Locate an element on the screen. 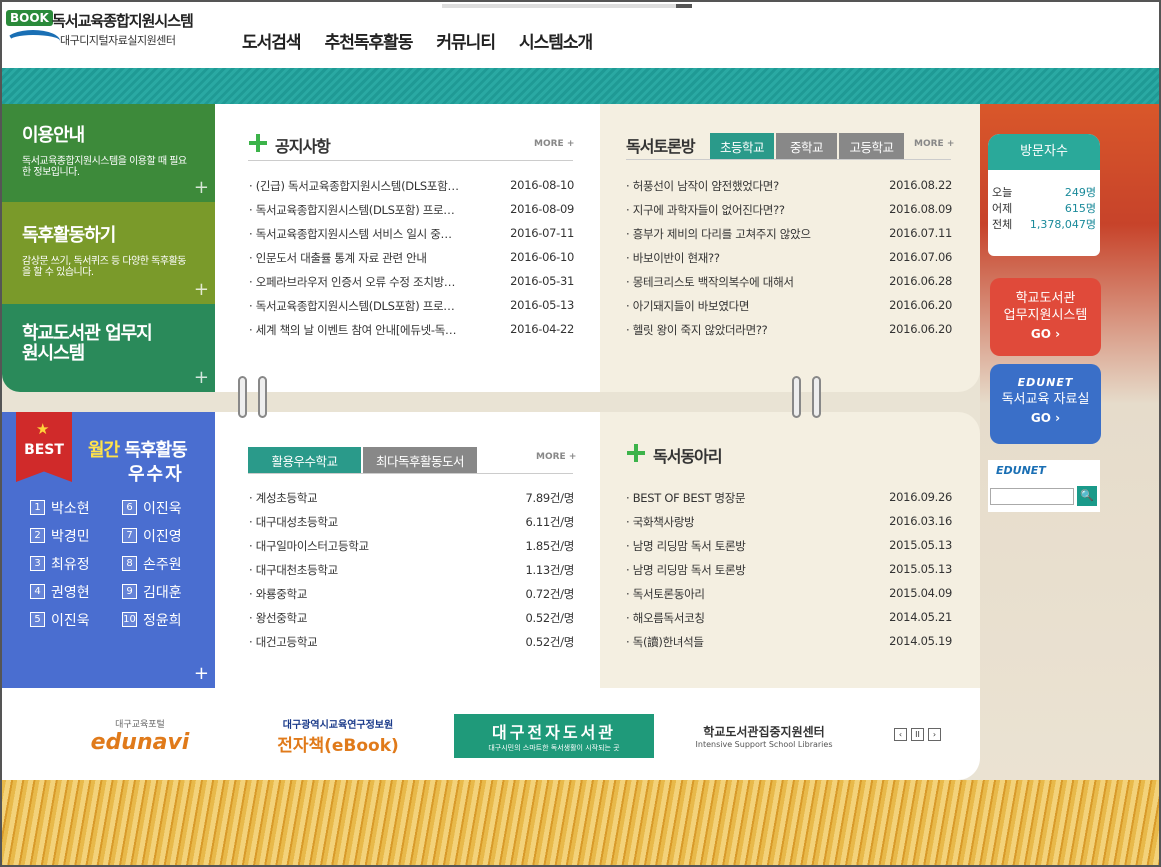 The image size is (1161, 867). search-button: 🔍 is located at coordinates (1087, 496).